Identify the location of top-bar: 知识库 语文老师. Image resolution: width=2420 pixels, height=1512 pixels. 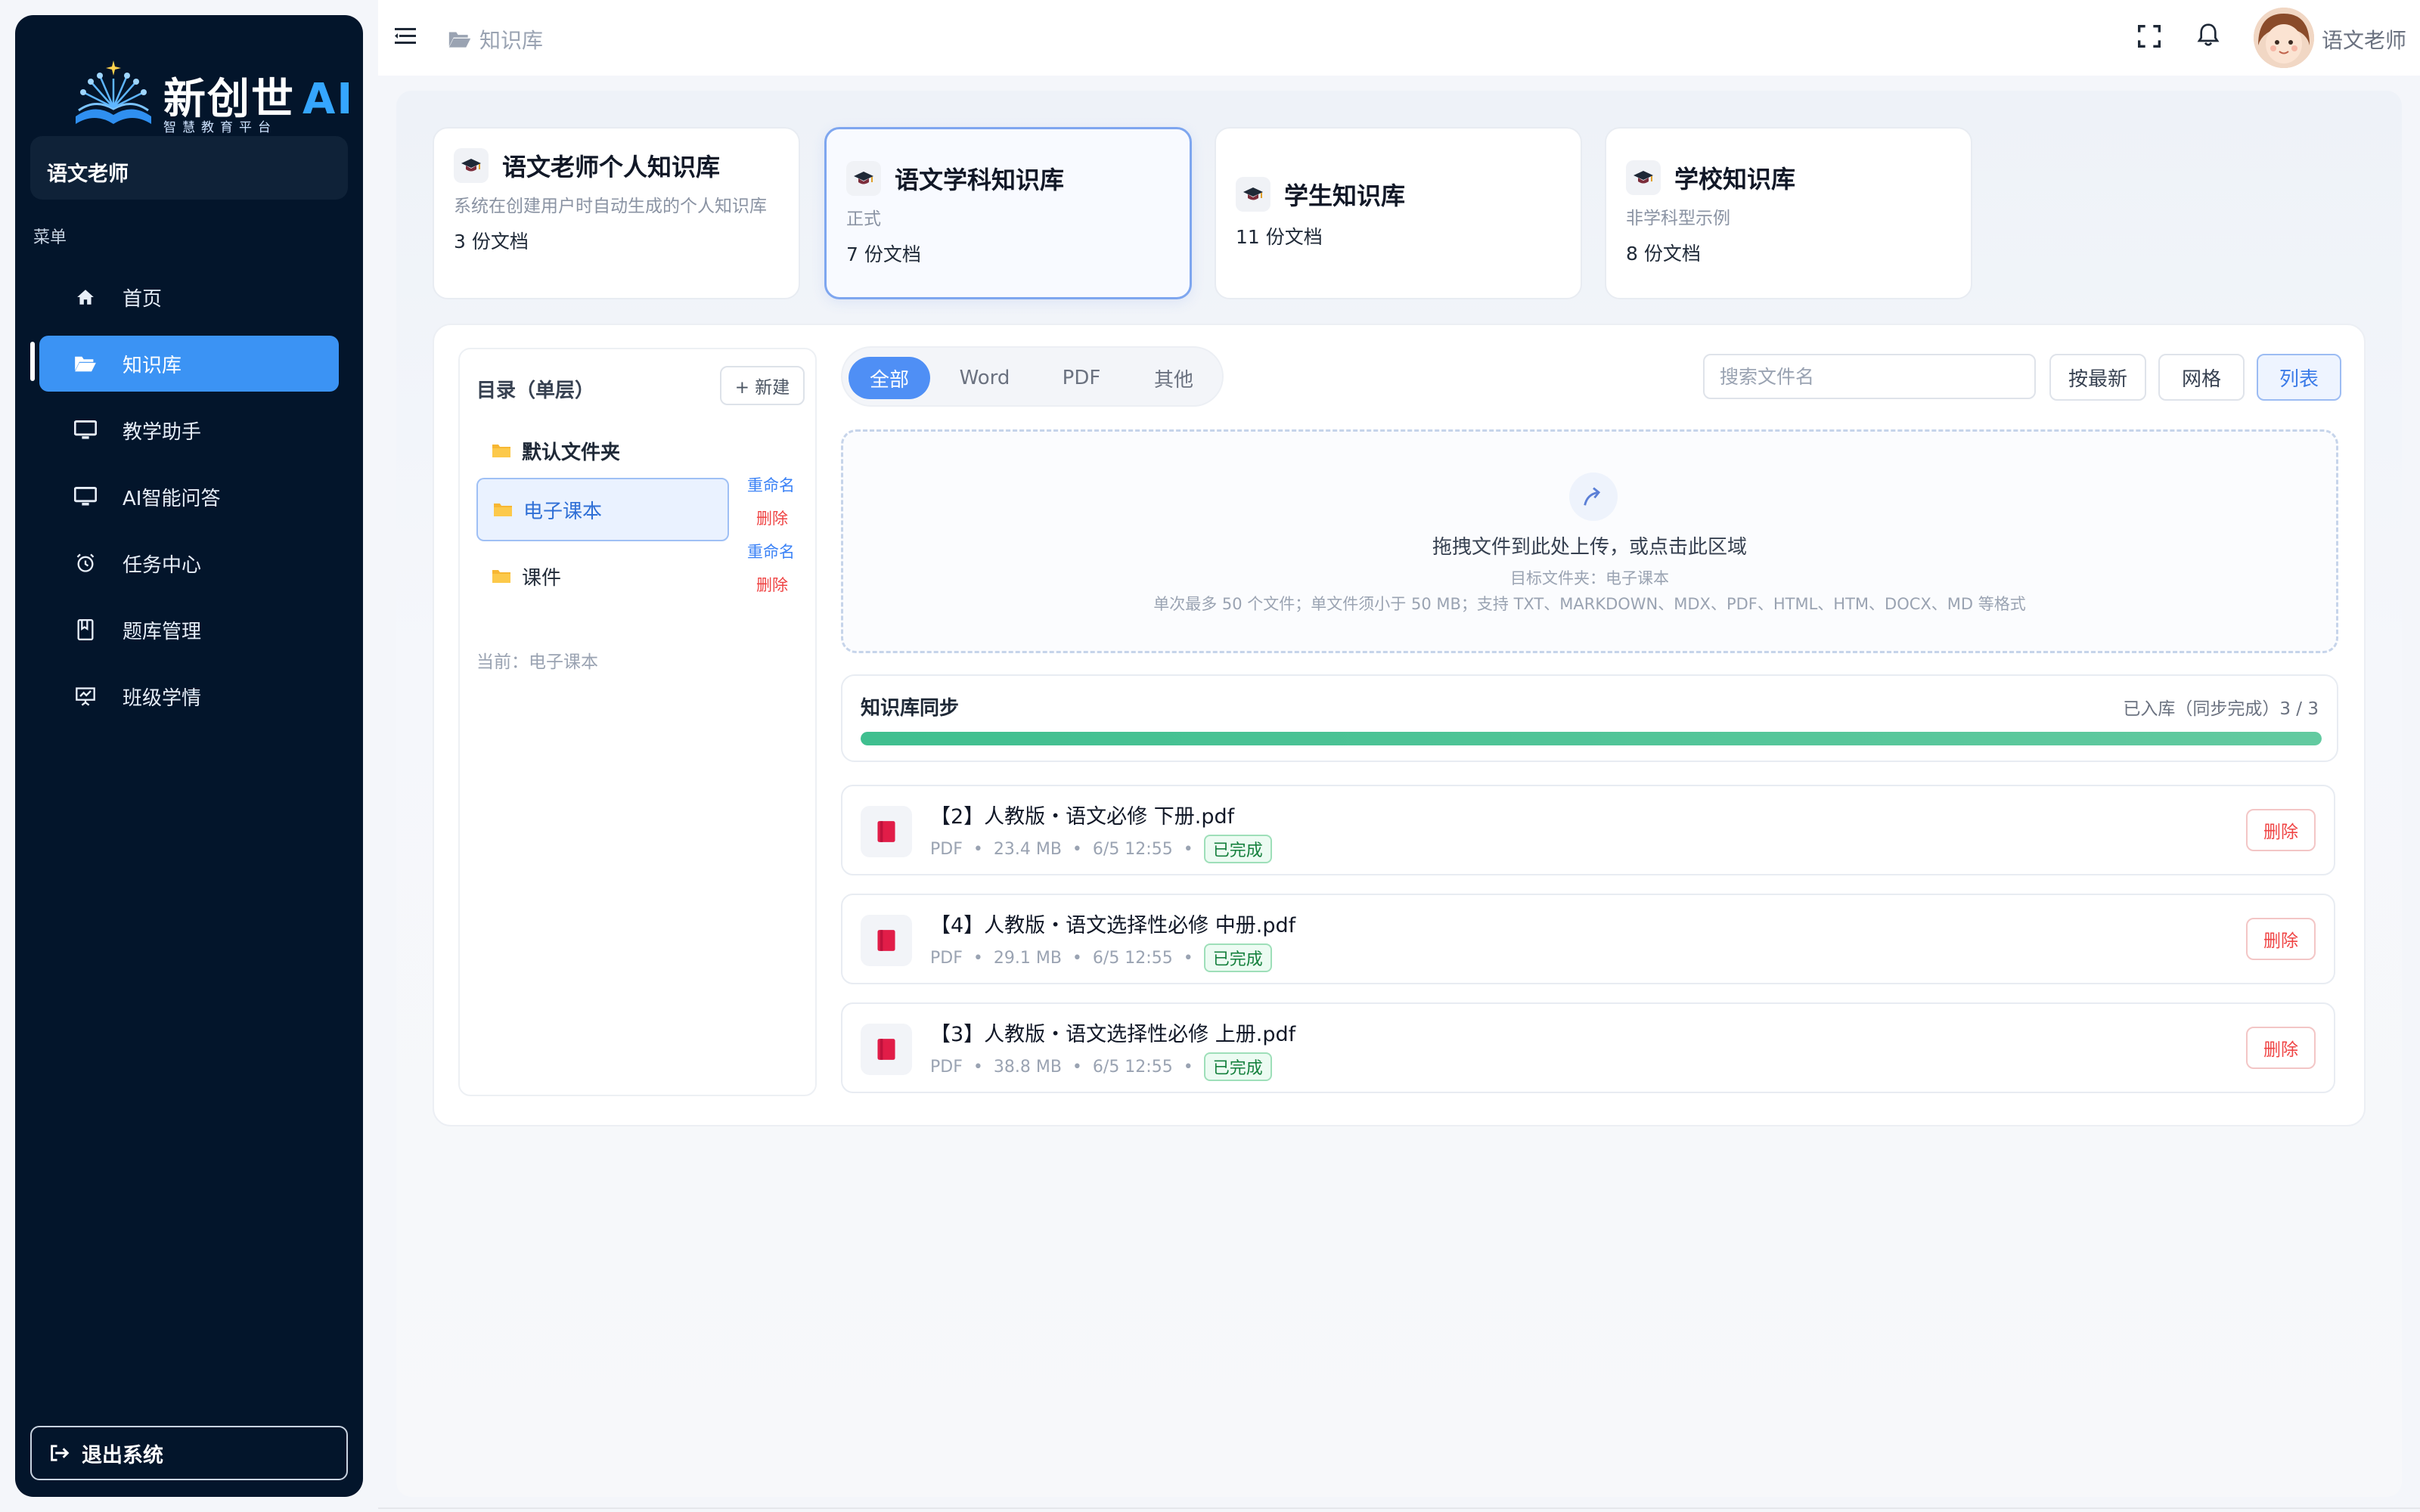
(1399, 38).